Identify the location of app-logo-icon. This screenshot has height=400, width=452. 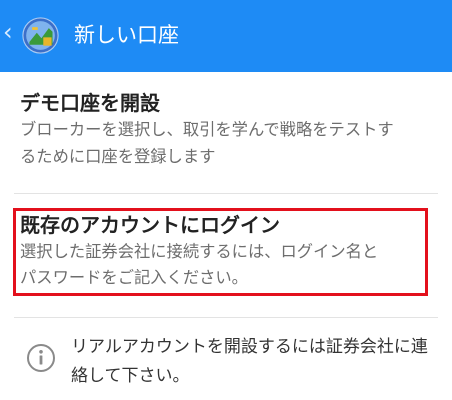
(40, 35).